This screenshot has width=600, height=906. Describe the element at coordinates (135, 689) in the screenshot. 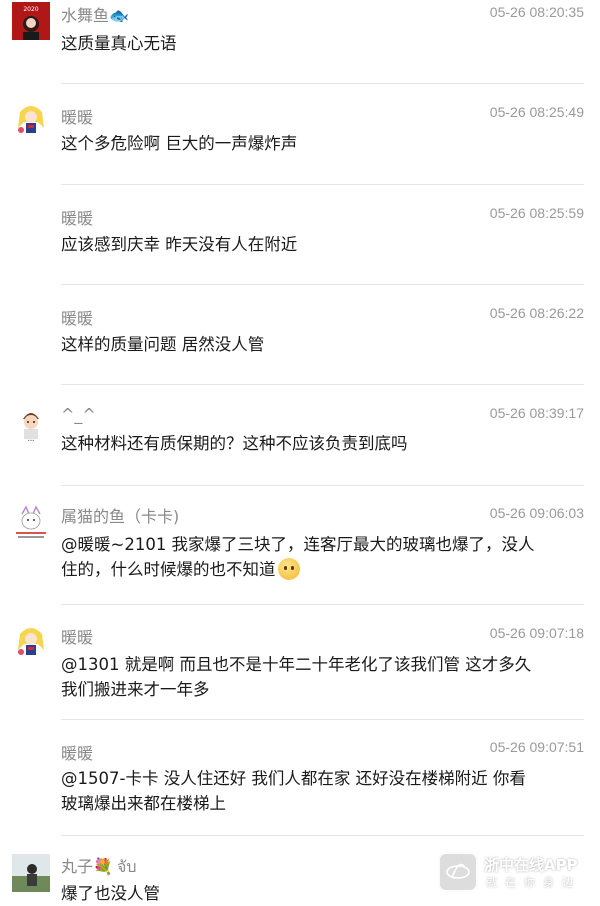

I see `comment-line: 我们搬进来才一年多` at that location.